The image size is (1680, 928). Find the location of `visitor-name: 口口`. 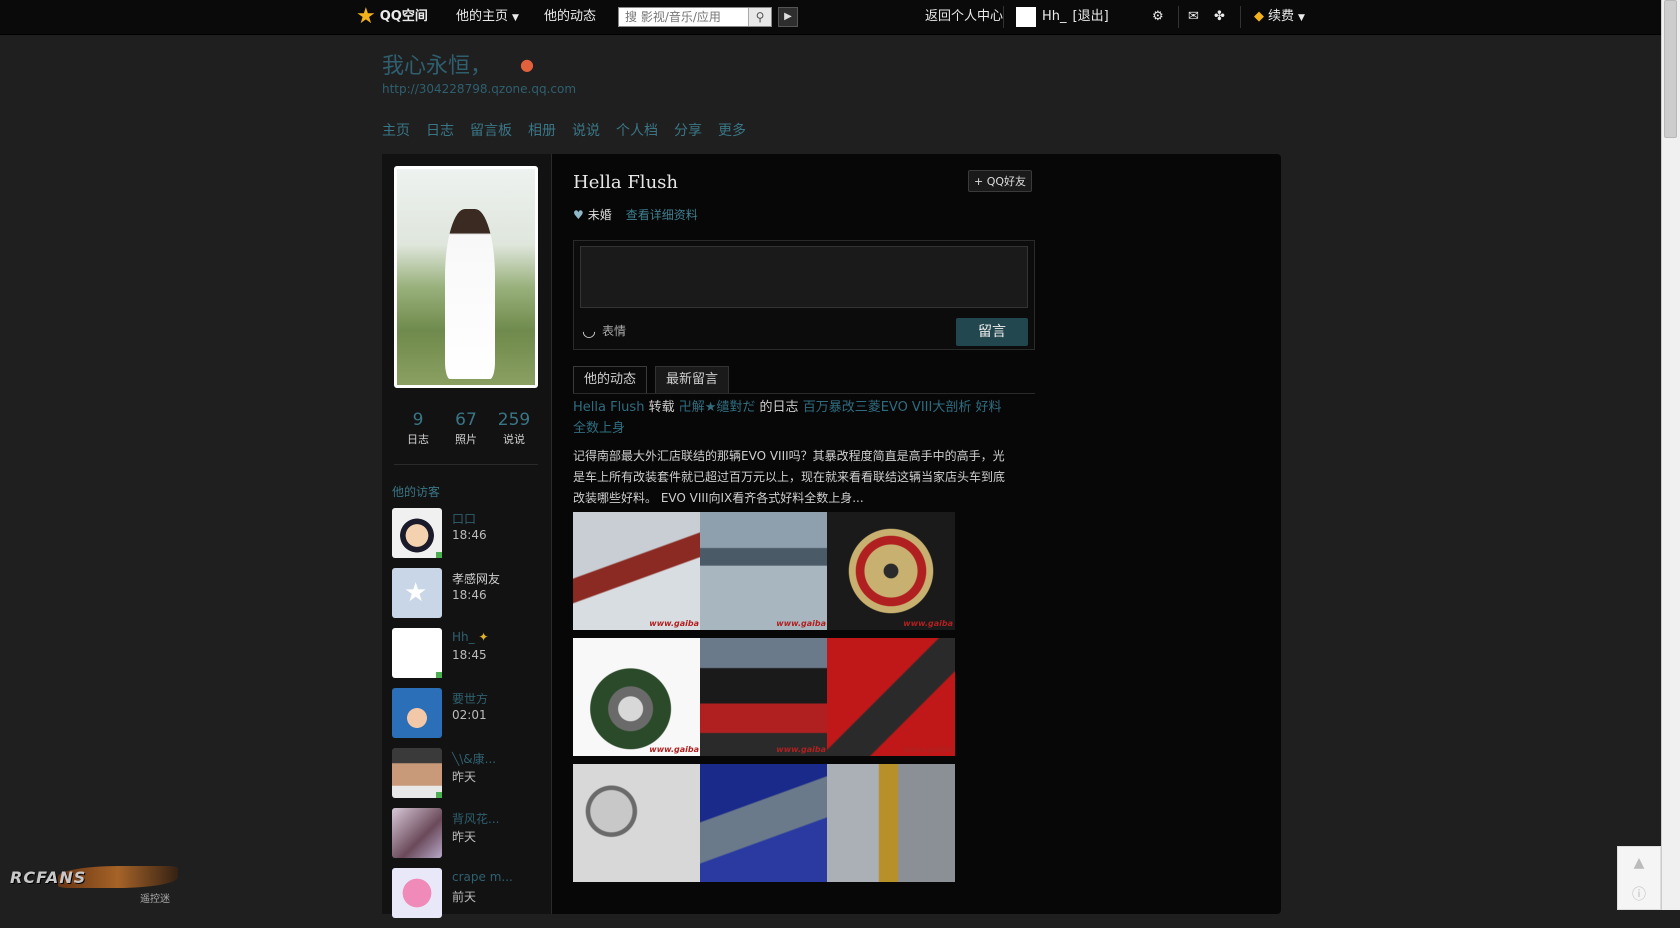

visitor-name: 口口 is located at coordinates (464, 518).